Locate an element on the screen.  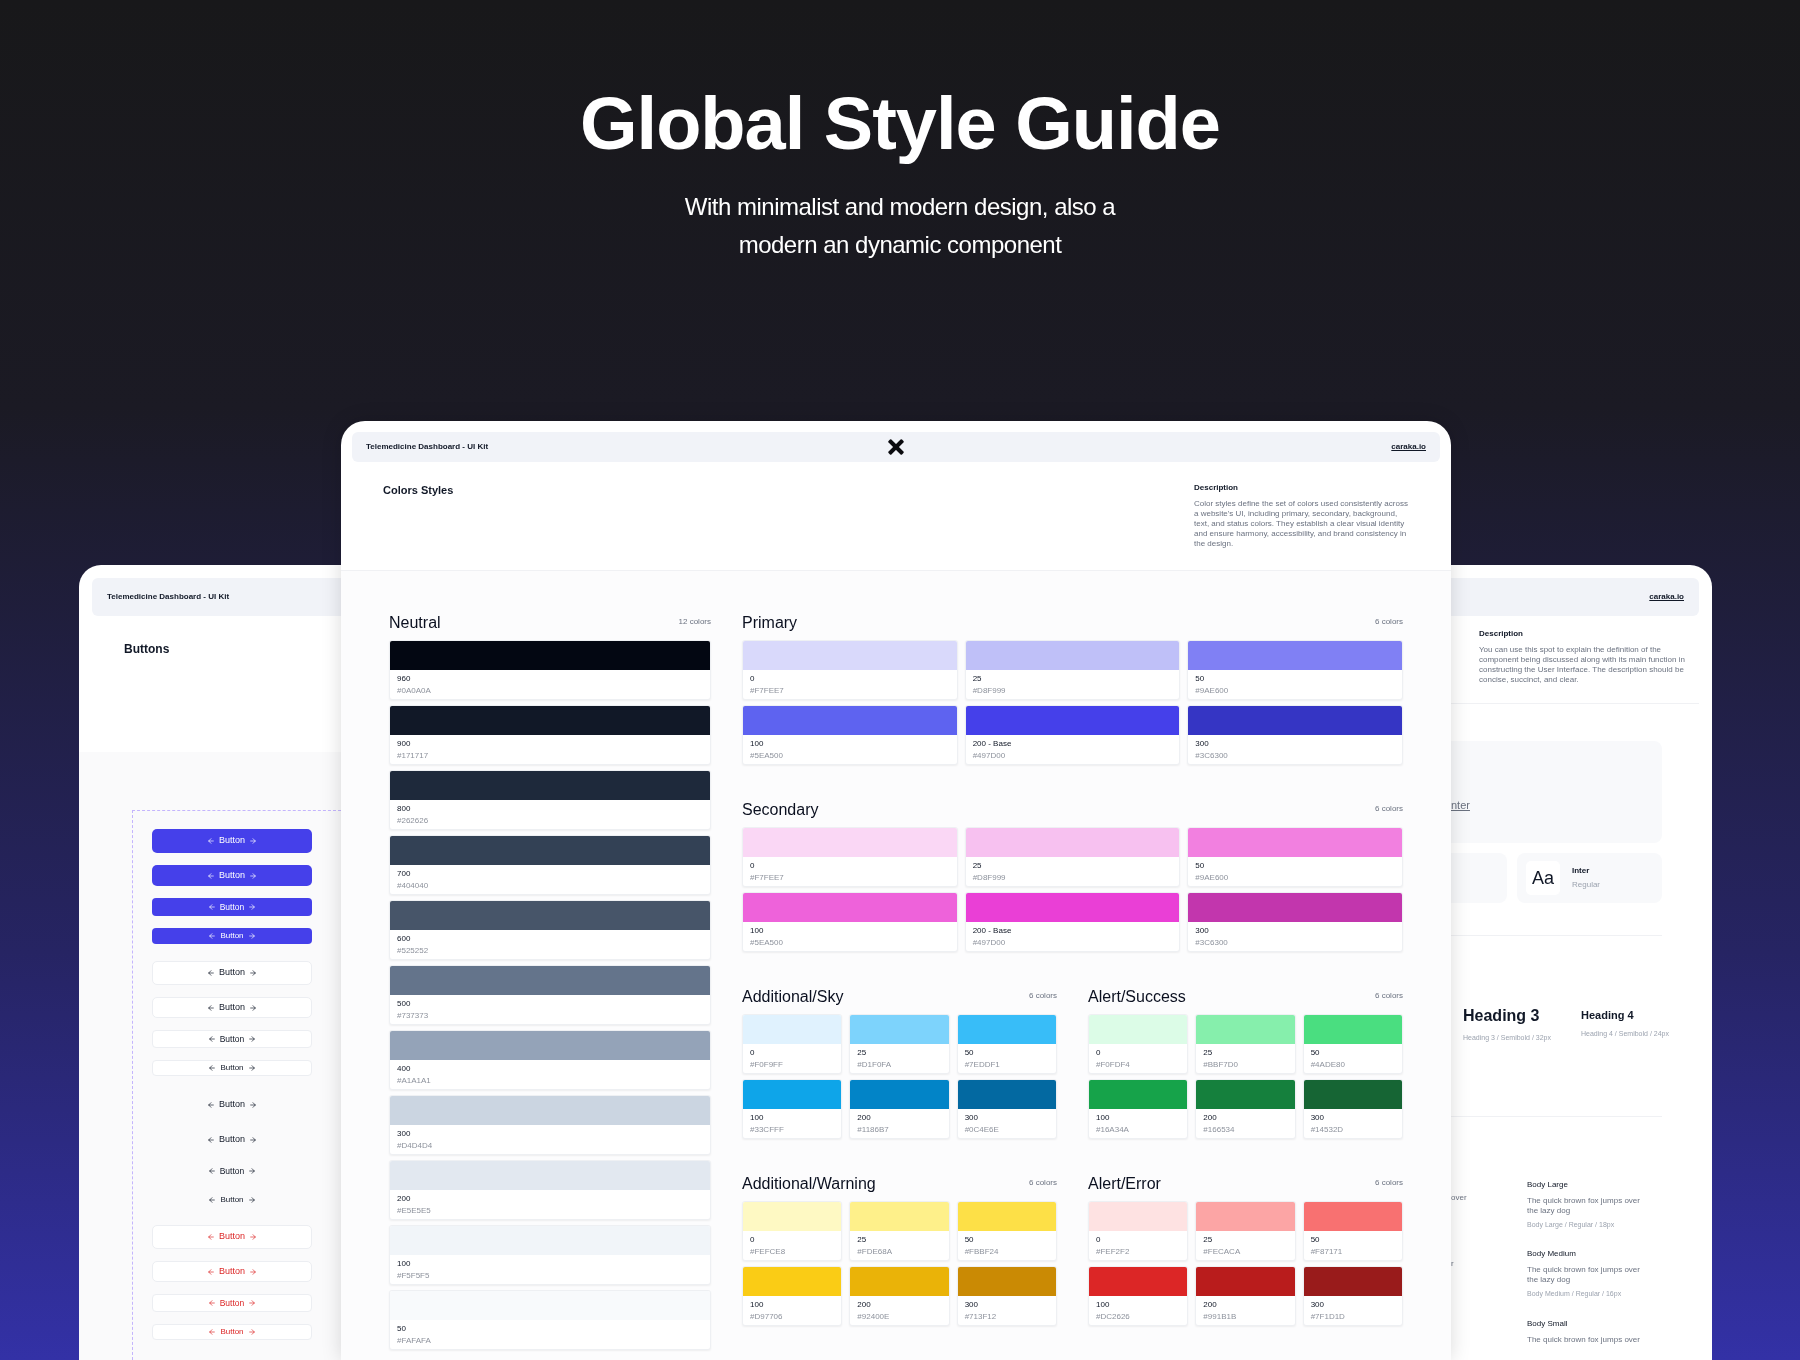
color-count: 12 colors is located at coordinates (694, 622).